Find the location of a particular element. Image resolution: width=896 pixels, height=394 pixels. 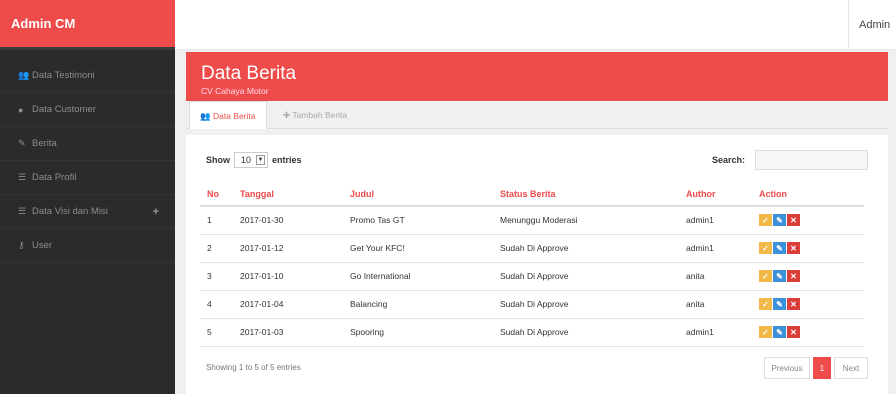

entries-select-value: 10 is located at coordinates (246, 160).